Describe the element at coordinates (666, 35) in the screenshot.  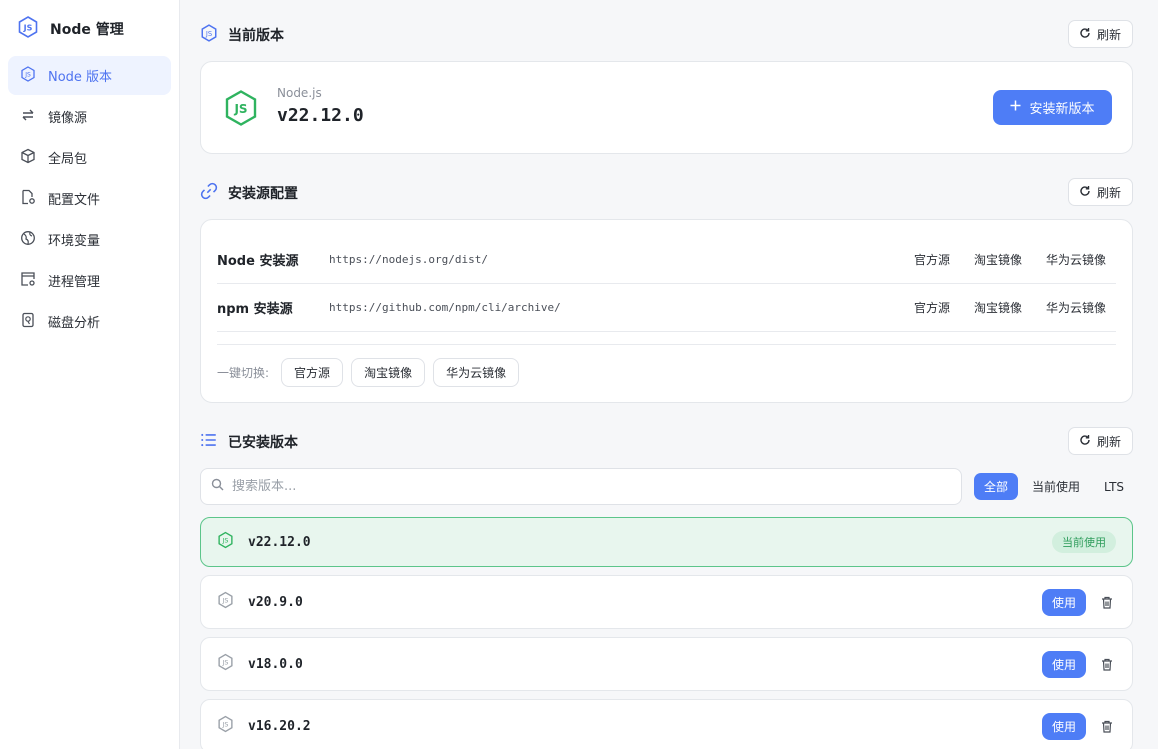
I see `current-version-header: JS 当前版本 刷新` at that location.